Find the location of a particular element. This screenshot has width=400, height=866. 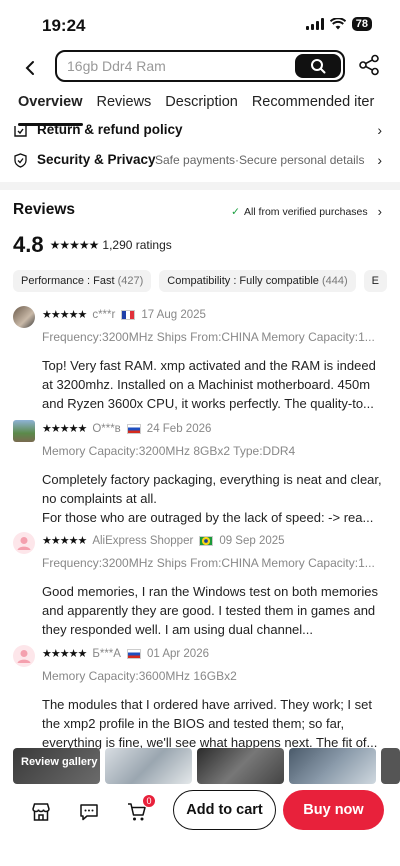

review-date: 17 Aug 2025 is located at coordinates (173, 314).